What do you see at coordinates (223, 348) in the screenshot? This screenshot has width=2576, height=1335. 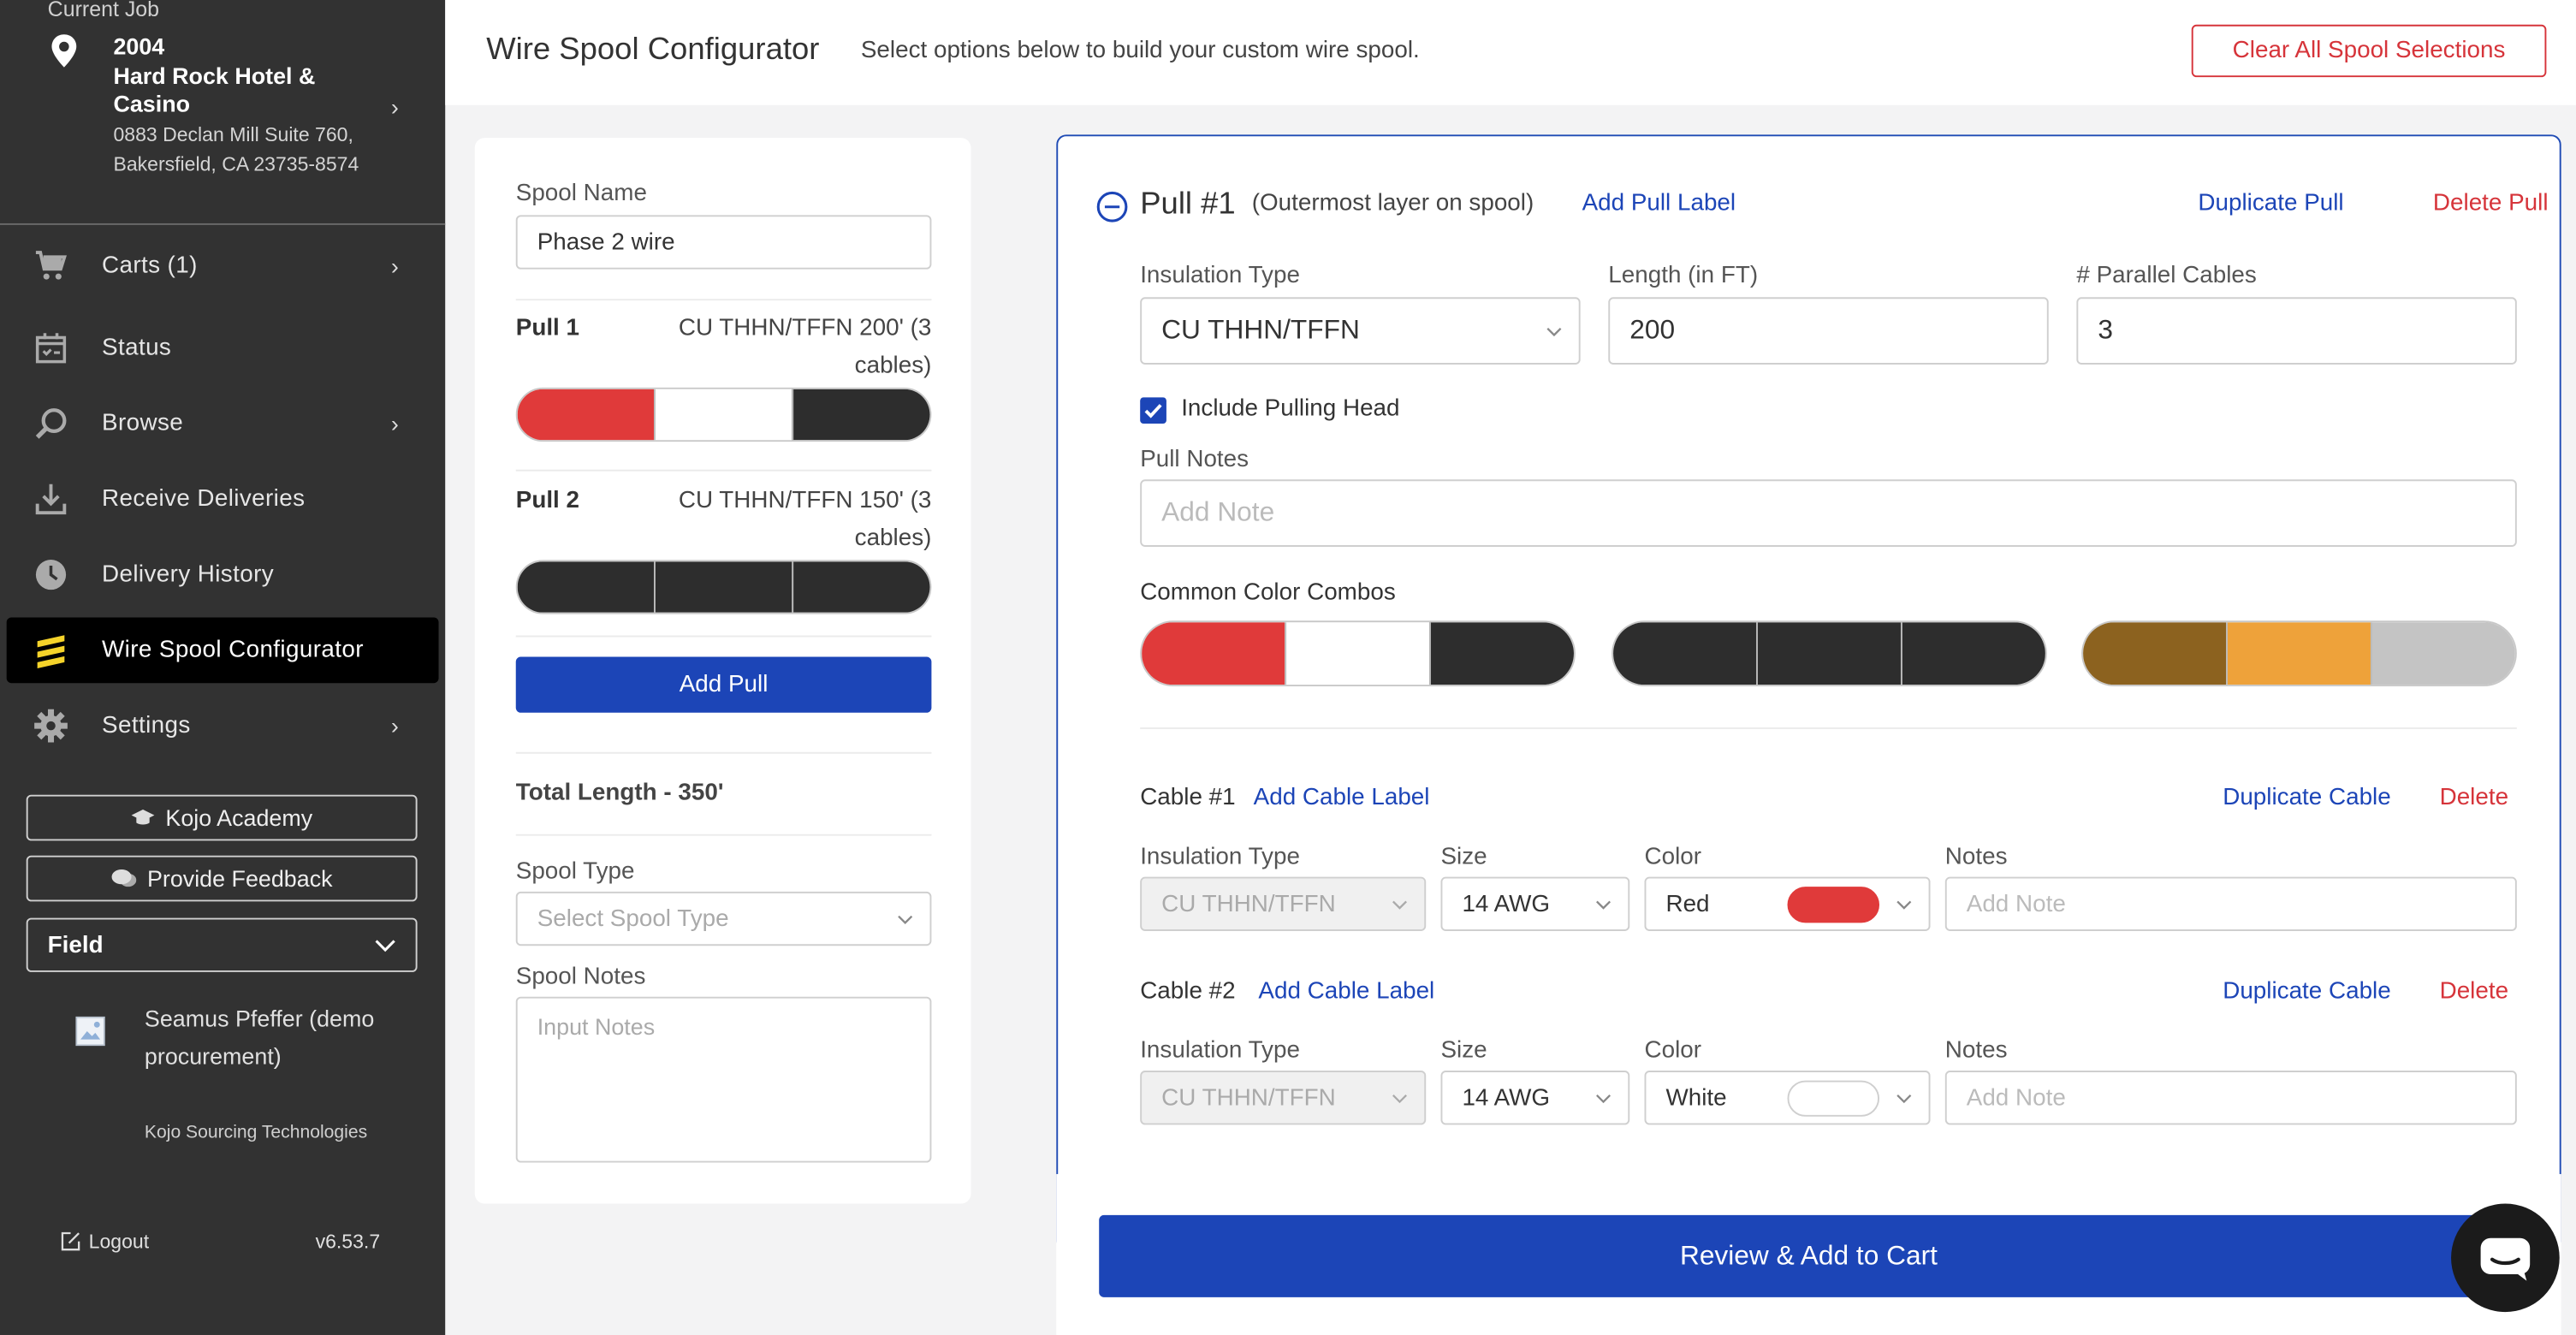 I see `nav-status: Status` at bounding box center [223, 348].